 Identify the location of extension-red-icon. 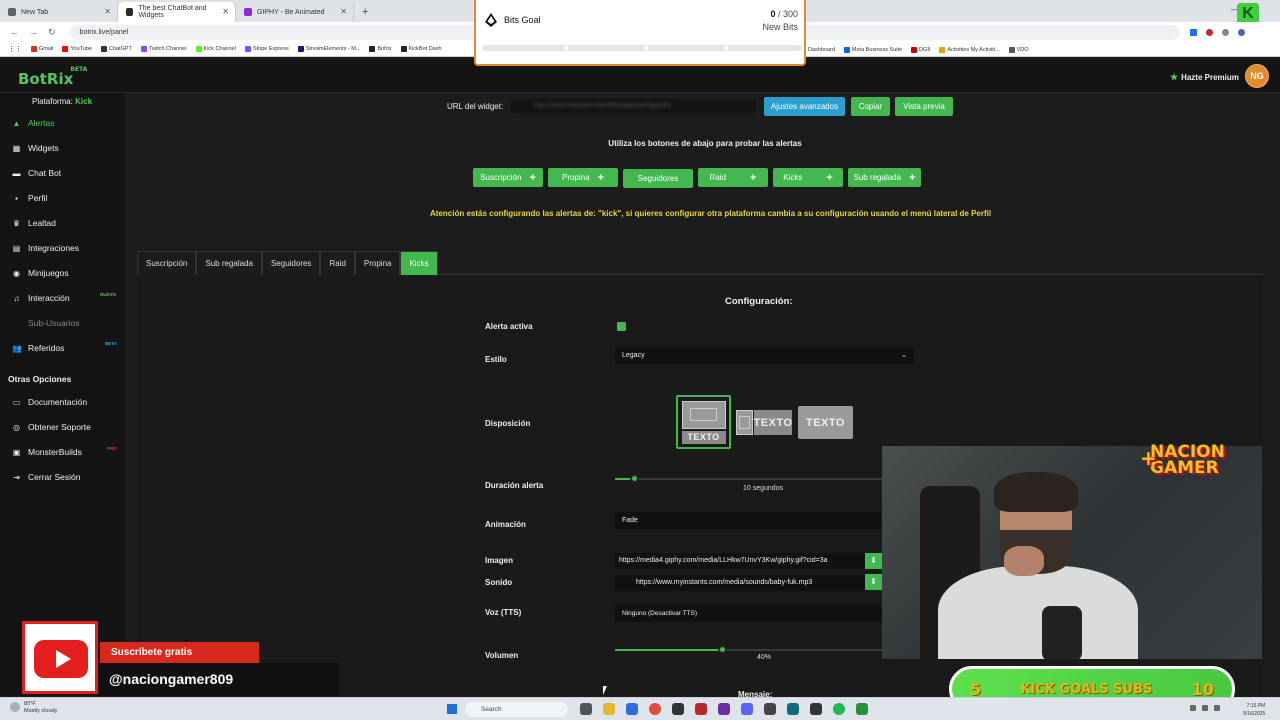
(1209, 32).